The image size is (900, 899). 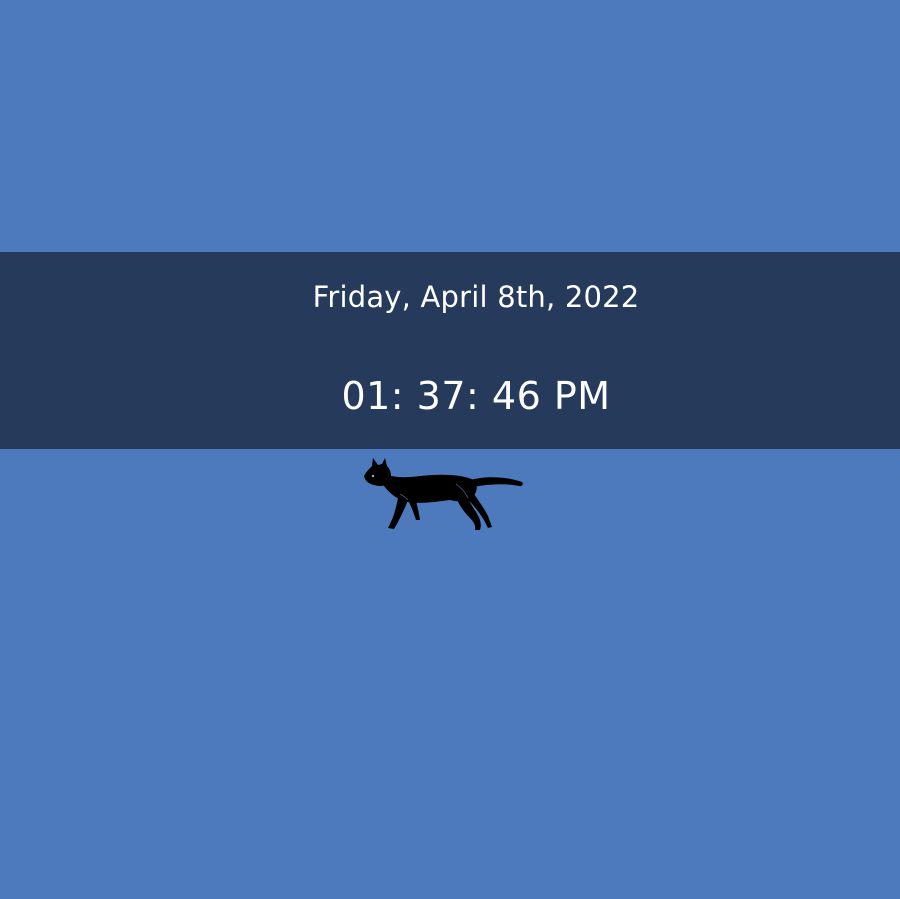 I want to click on date-display: Friday, April 8th, 2022, so click(x=476, y=297).